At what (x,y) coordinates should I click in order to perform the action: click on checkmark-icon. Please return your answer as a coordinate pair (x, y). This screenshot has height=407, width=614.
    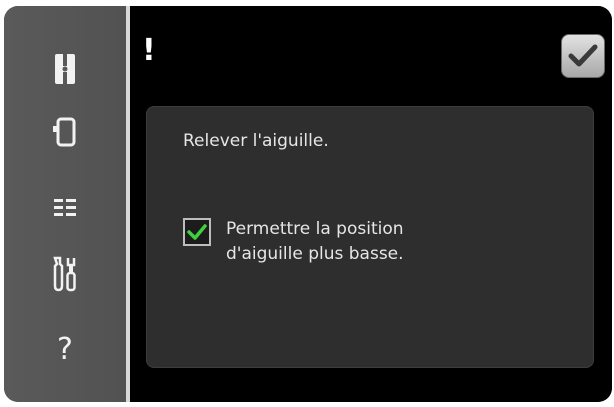
    Looking at the image, I should click on (583, 55).